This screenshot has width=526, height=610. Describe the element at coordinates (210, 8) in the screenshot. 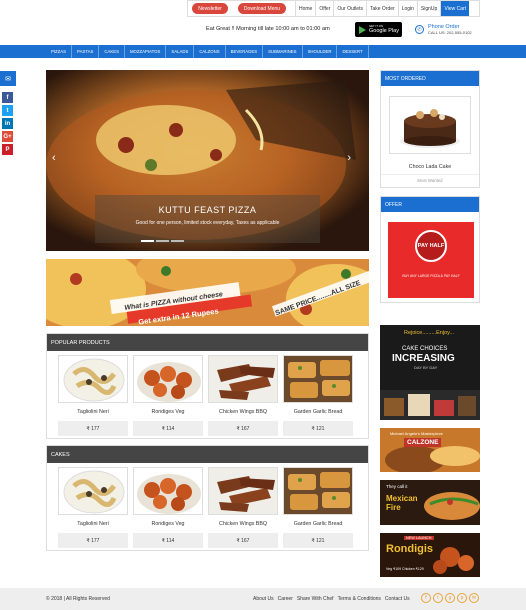

I see `newsletter-button: Newsletter` at that location.